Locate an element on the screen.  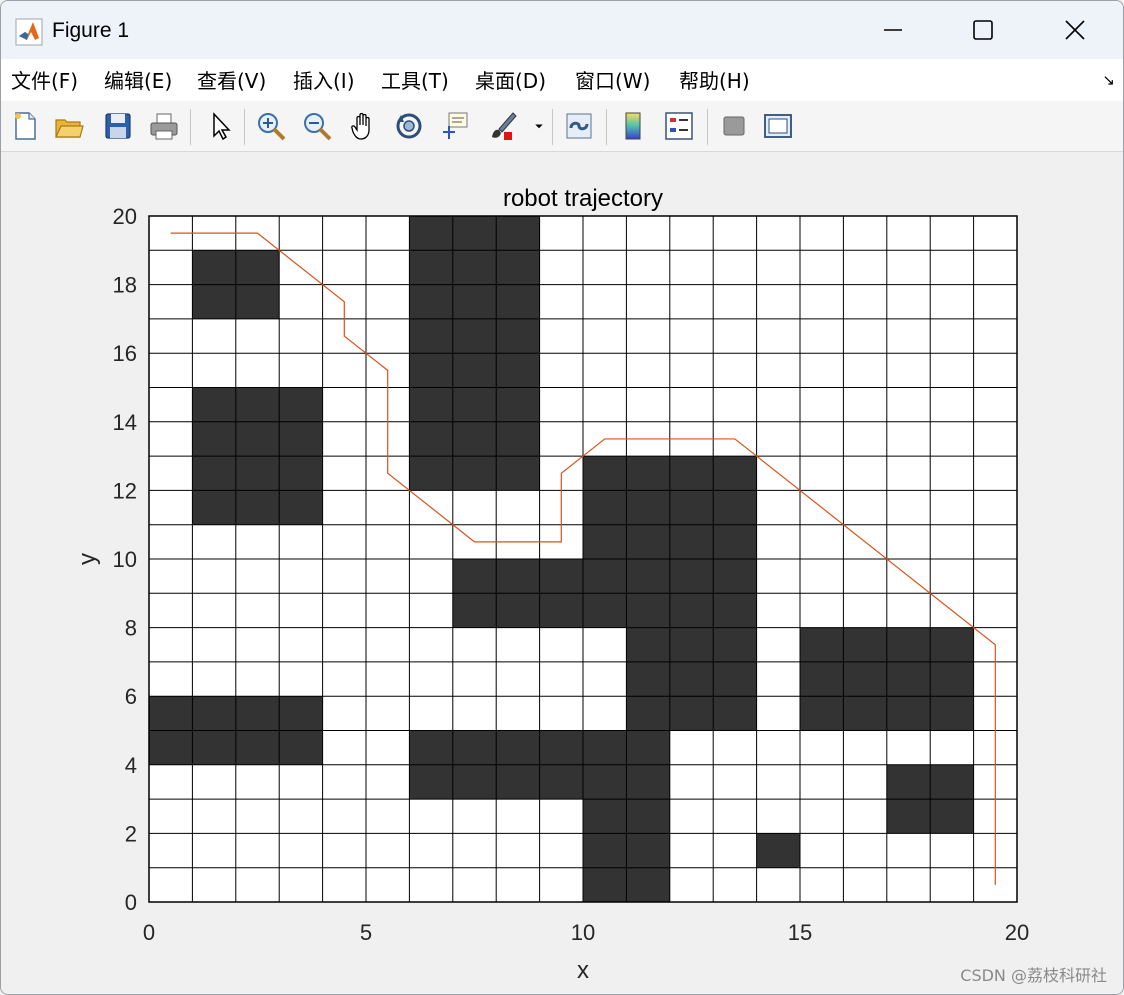
x-axis-label: x is located at coordinates (583, 970).